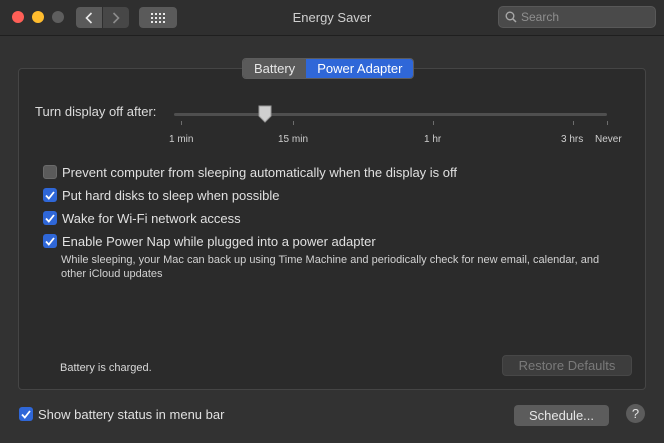  Describe the element at coordinates (293, 139) in the screenshot. I see `tick-label-15-min: 15 min` at that location.